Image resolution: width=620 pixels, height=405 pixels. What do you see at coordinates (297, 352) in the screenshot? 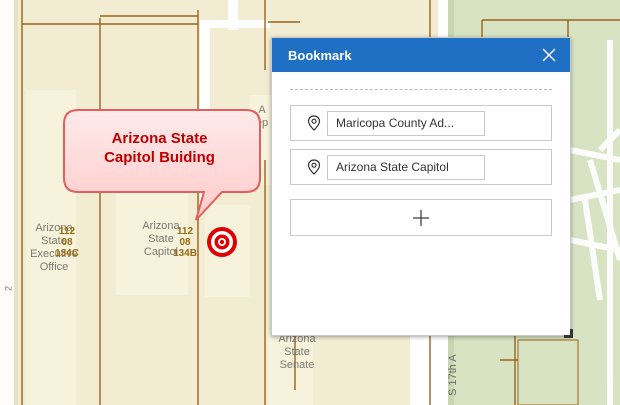
I see `state-senate-label: Arizona State Senate` at bounding box center [297, 352].